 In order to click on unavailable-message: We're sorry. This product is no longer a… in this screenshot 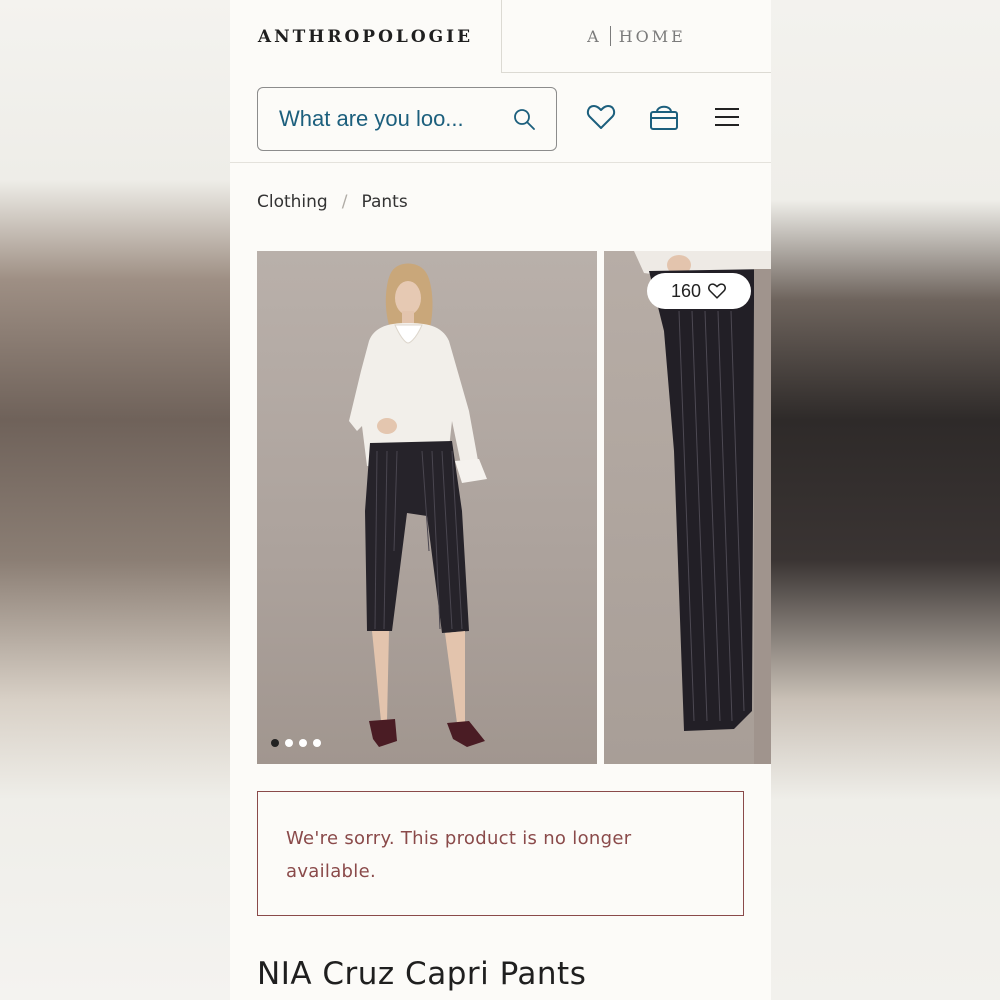, I will do `click(459, 855)`.